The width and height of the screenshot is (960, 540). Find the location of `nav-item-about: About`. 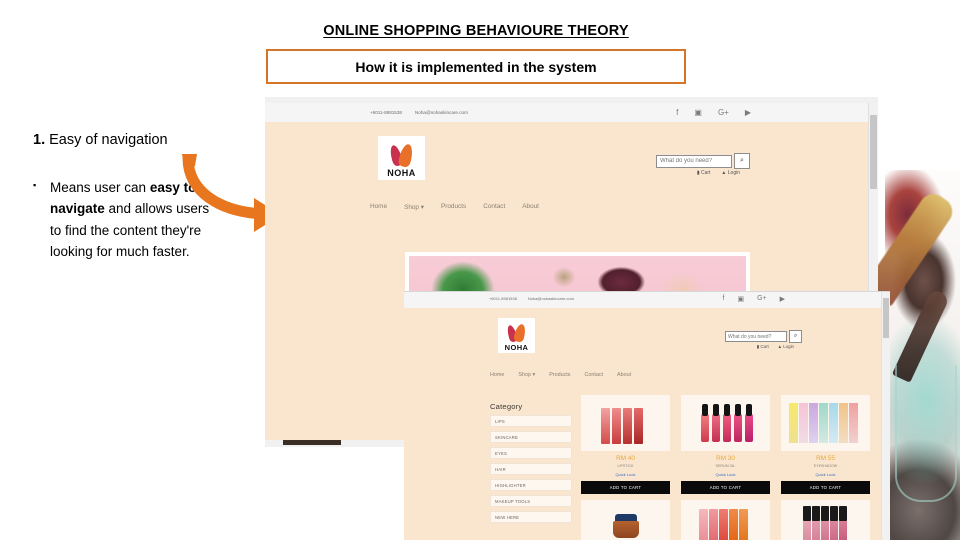

nav-item-about: About is located at coordinates (530, 207).